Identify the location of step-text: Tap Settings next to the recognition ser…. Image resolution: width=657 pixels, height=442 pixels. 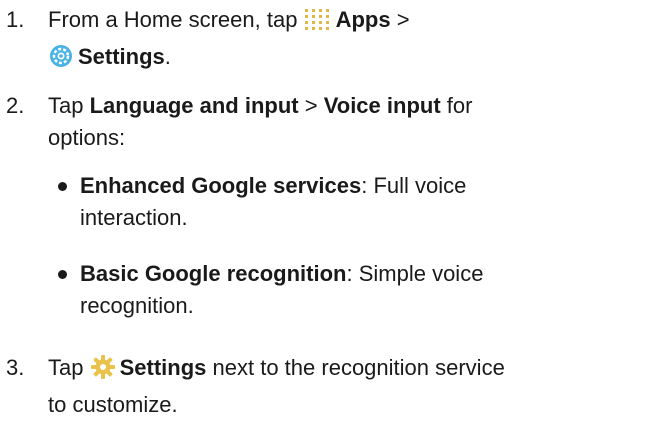
(348, 386).